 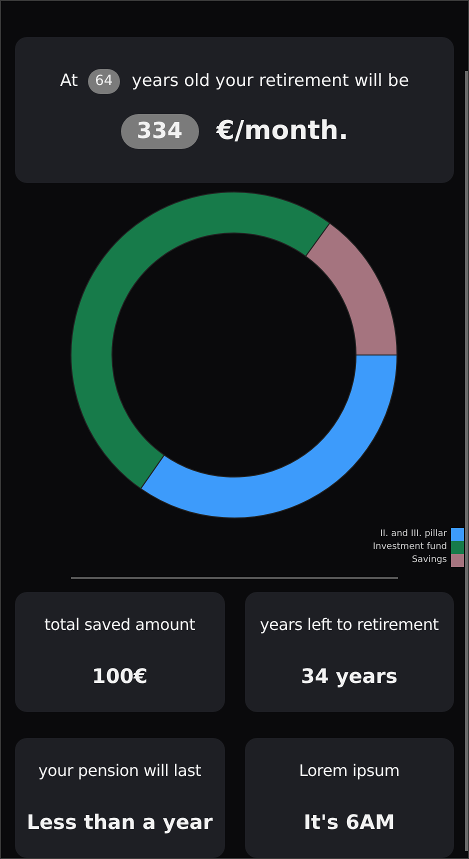 What do you see at coordinates (349, 625) in the screenshot?
I see `stat-label: years left to retirement` at bounding box center [349, 625].